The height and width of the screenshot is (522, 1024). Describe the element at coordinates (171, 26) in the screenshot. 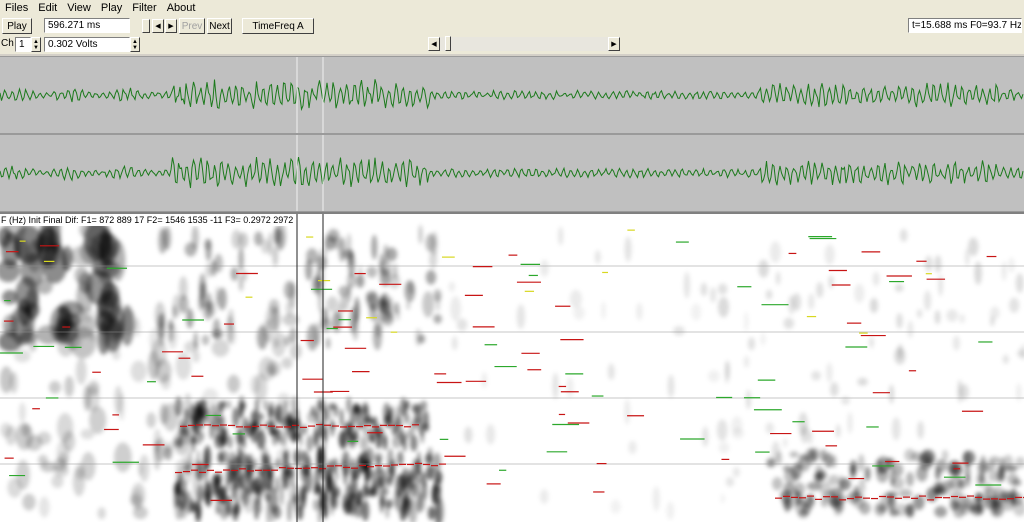

I see `scroll-right-button: ▶` at that location.